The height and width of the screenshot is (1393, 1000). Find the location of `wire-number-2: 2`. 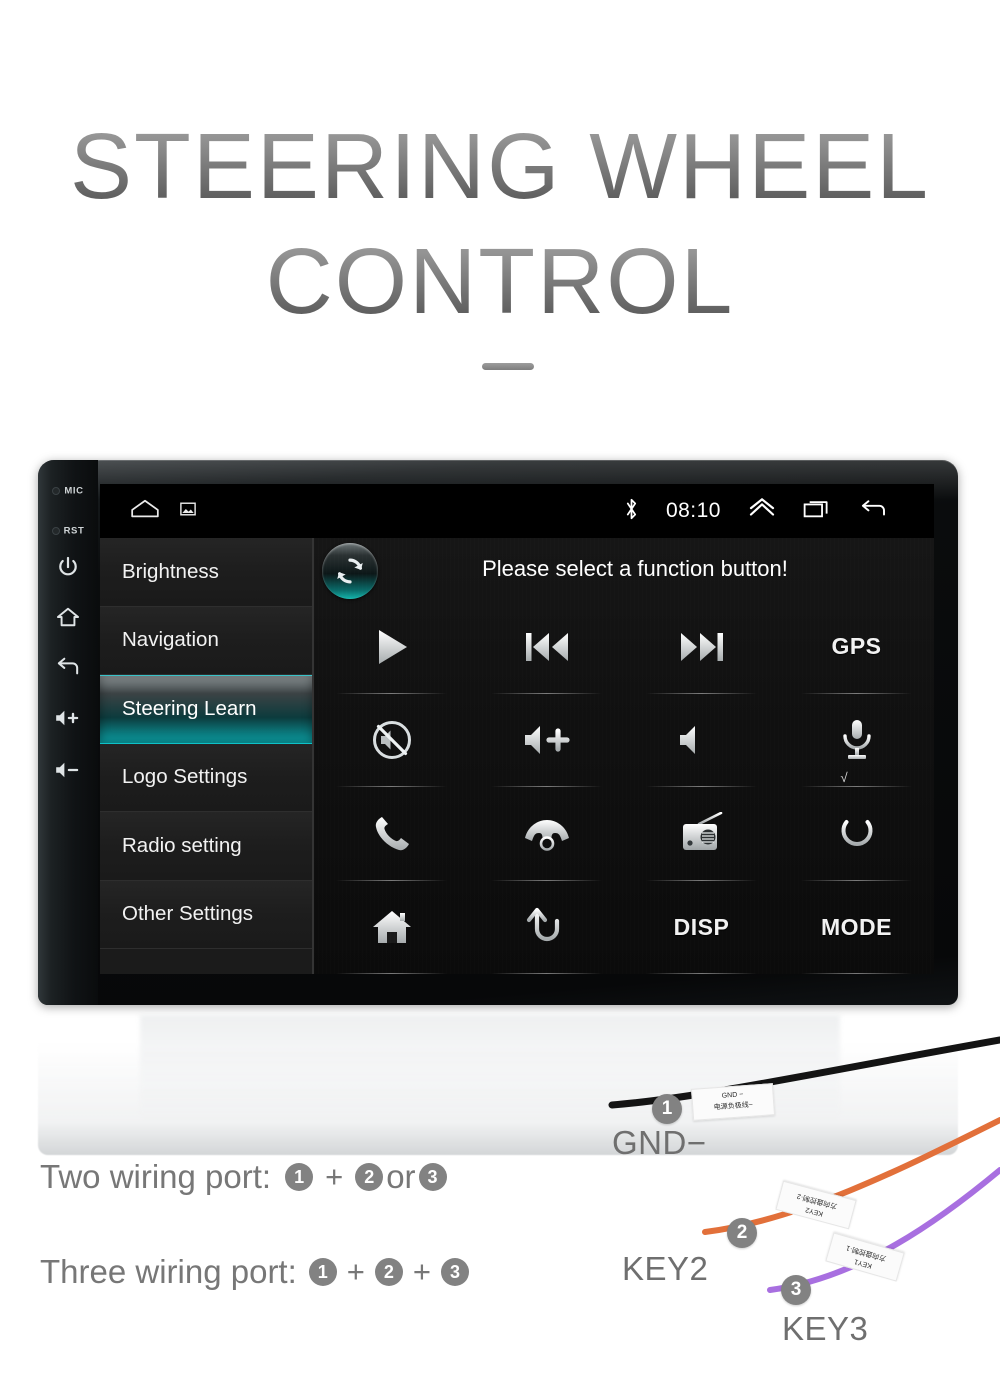

wire-number-2: 2 is located at coordinates (742, 1233).